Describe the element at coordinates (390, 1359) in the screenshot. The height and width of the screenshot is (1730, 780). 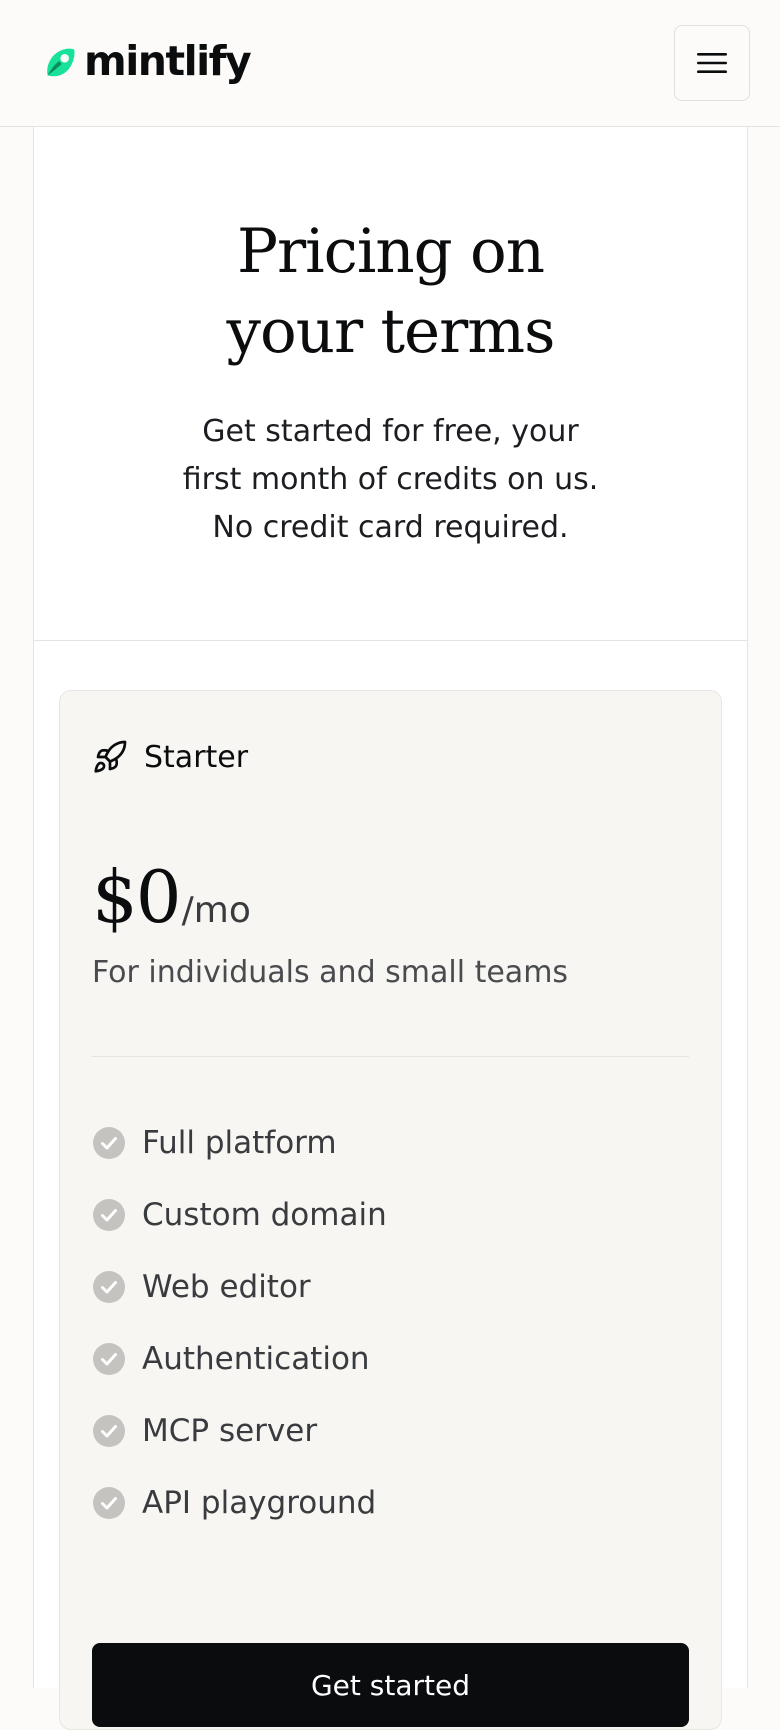
I see `feature-item: Authentication` at that location.